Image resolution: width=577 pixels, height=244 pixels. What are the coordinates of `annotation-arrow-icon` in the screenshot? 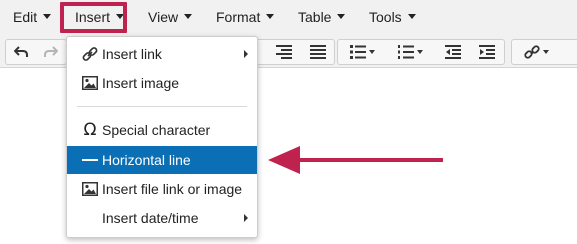 It's located at (355, 160).